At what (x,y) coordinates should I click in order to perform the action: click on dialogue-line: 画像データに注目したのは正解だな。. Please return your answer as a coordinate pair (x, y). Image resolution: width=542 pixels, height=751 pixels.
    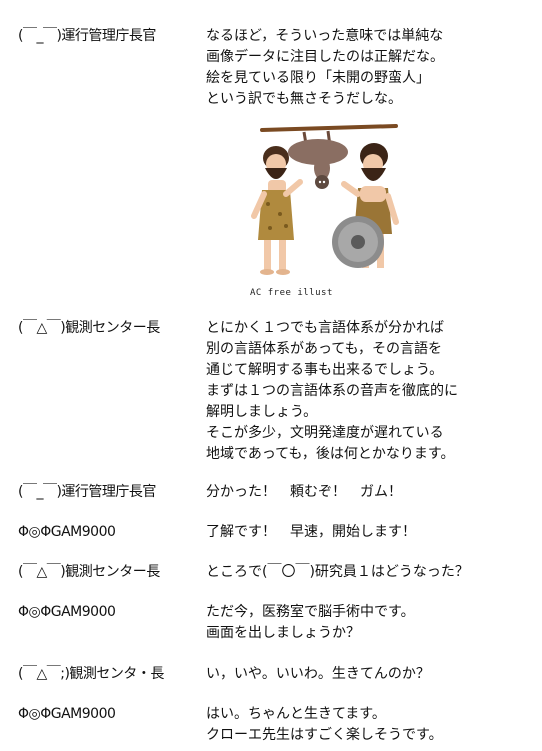
    Looking at the image, I should click on (325, 57).